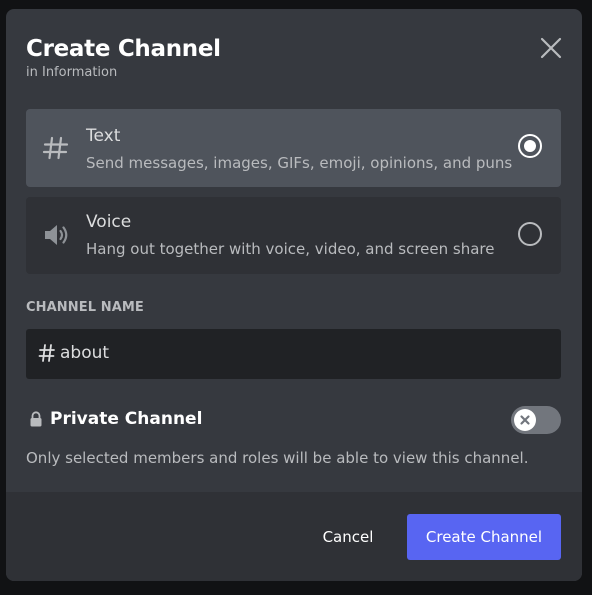 The height and width of the screenshot is (595, 592). I want to click on modal-title: Create Channel, so click(123, 49).